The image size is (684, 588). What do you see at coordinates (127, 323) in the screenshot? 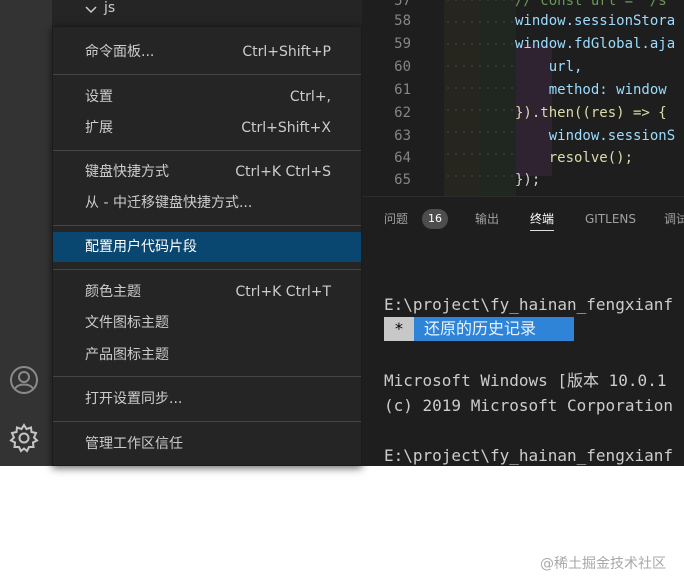
I see `menu-item-label: 文件图标主题` at bounding box center [127, 323].